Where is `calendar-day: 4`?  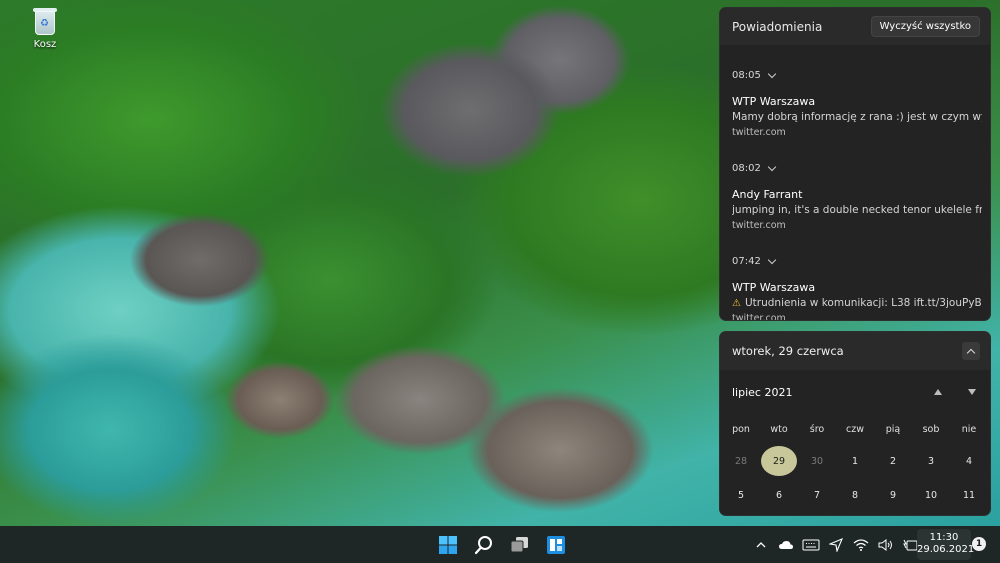 calendar-day: 4 is located at coordinates (969, 461).